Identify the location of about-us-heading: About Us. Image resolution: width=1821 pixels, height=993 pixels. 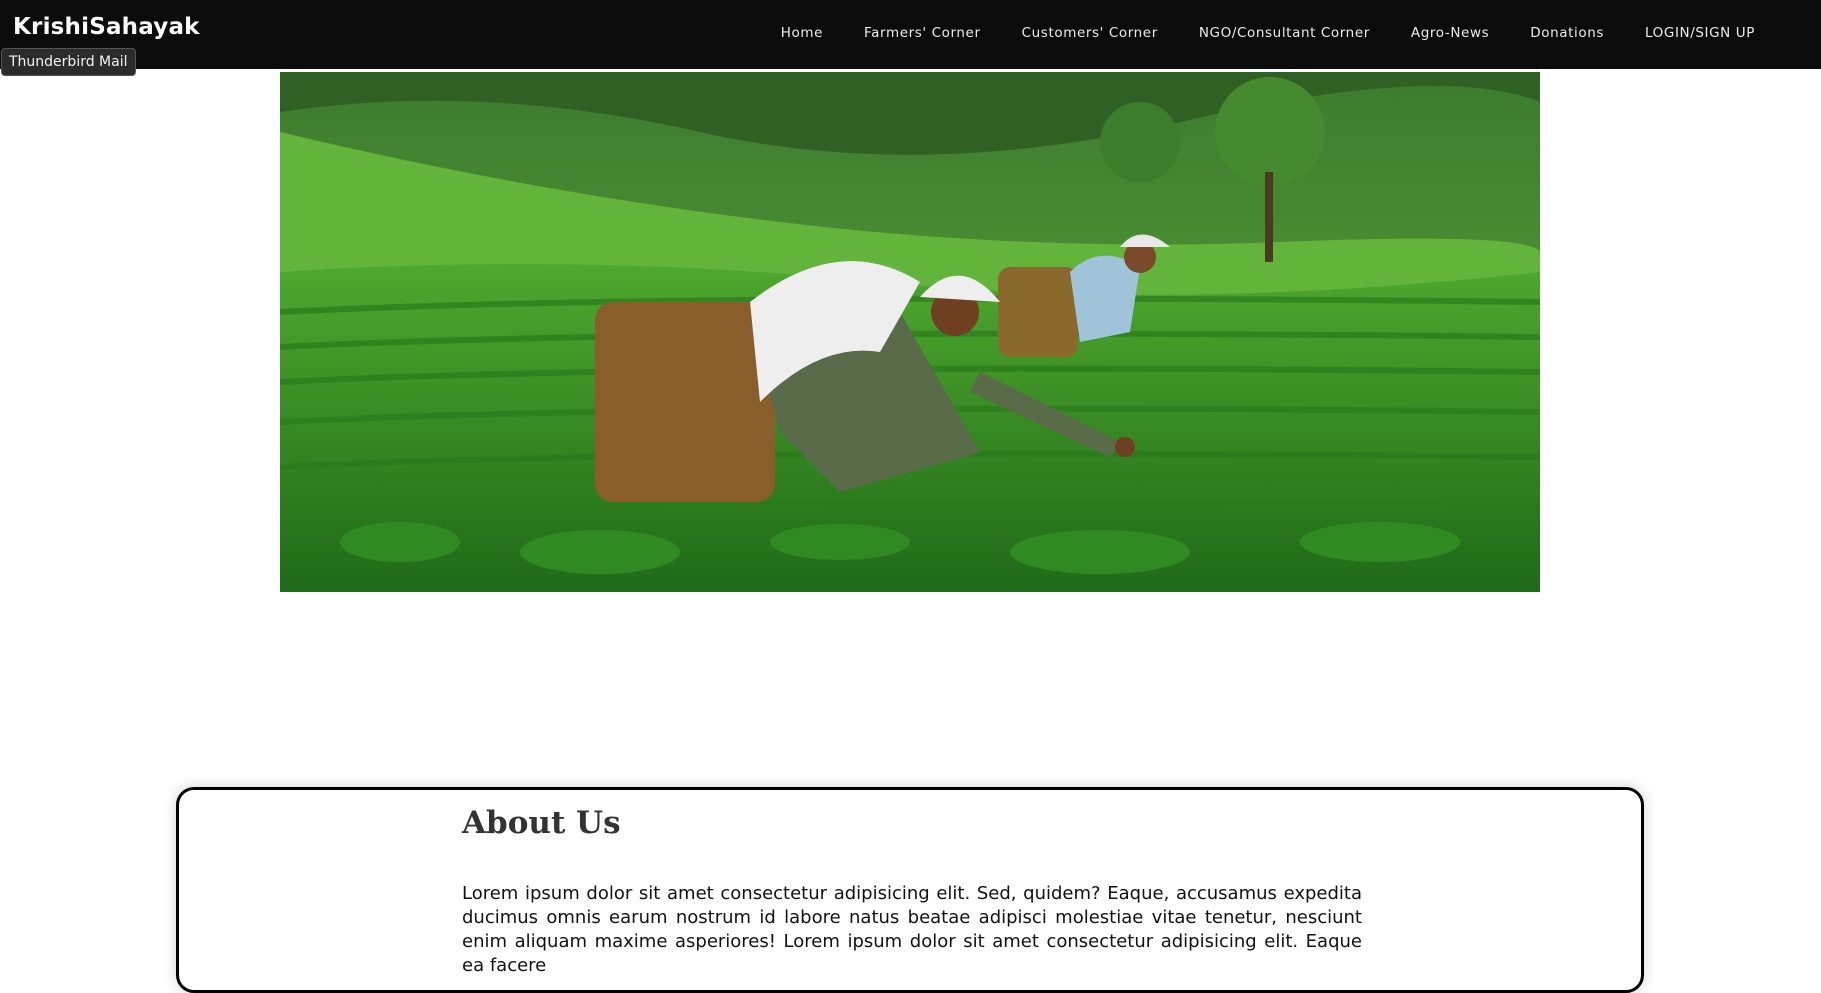
(541, 823).